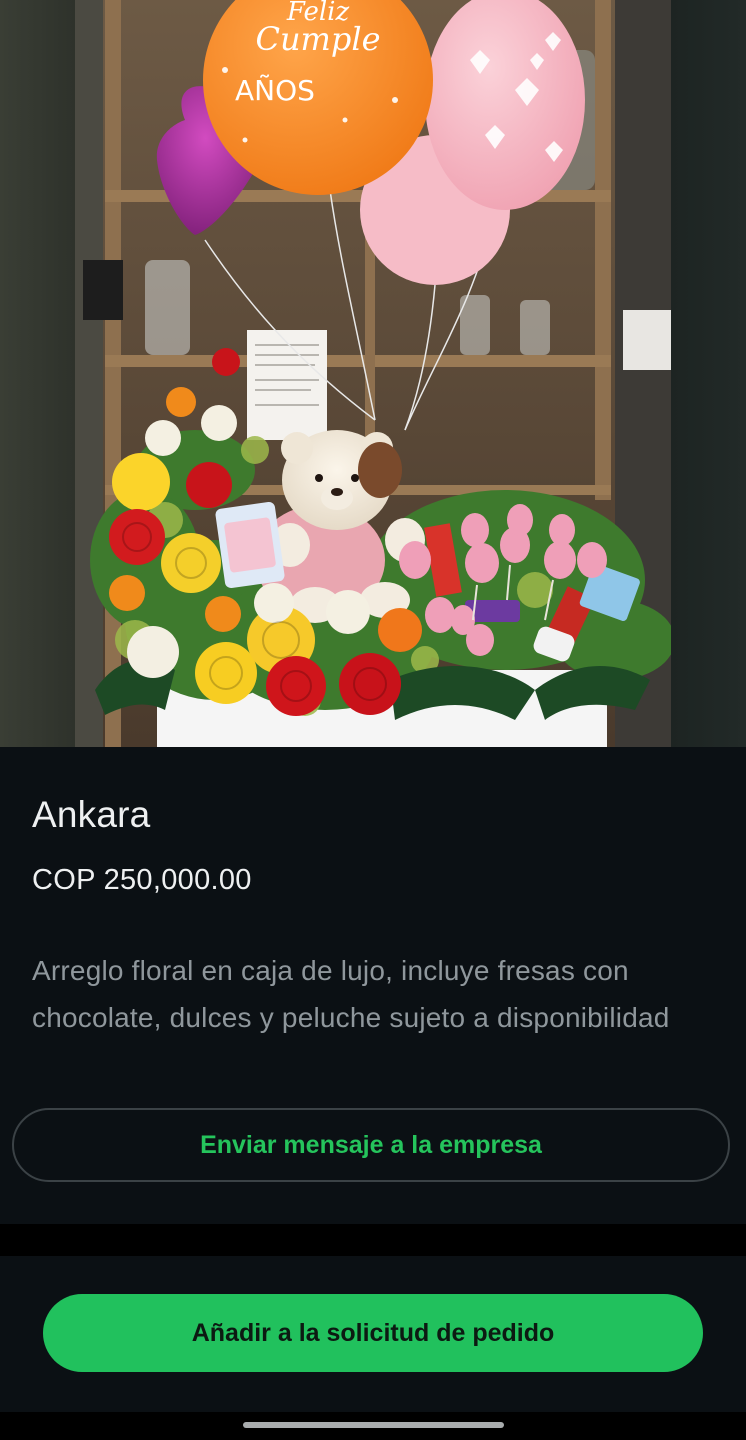  What do you see at coordinates (142, 880) in the screenshot?
I see `product-price: COP 250,000.00` at bounding box center [142, 880].